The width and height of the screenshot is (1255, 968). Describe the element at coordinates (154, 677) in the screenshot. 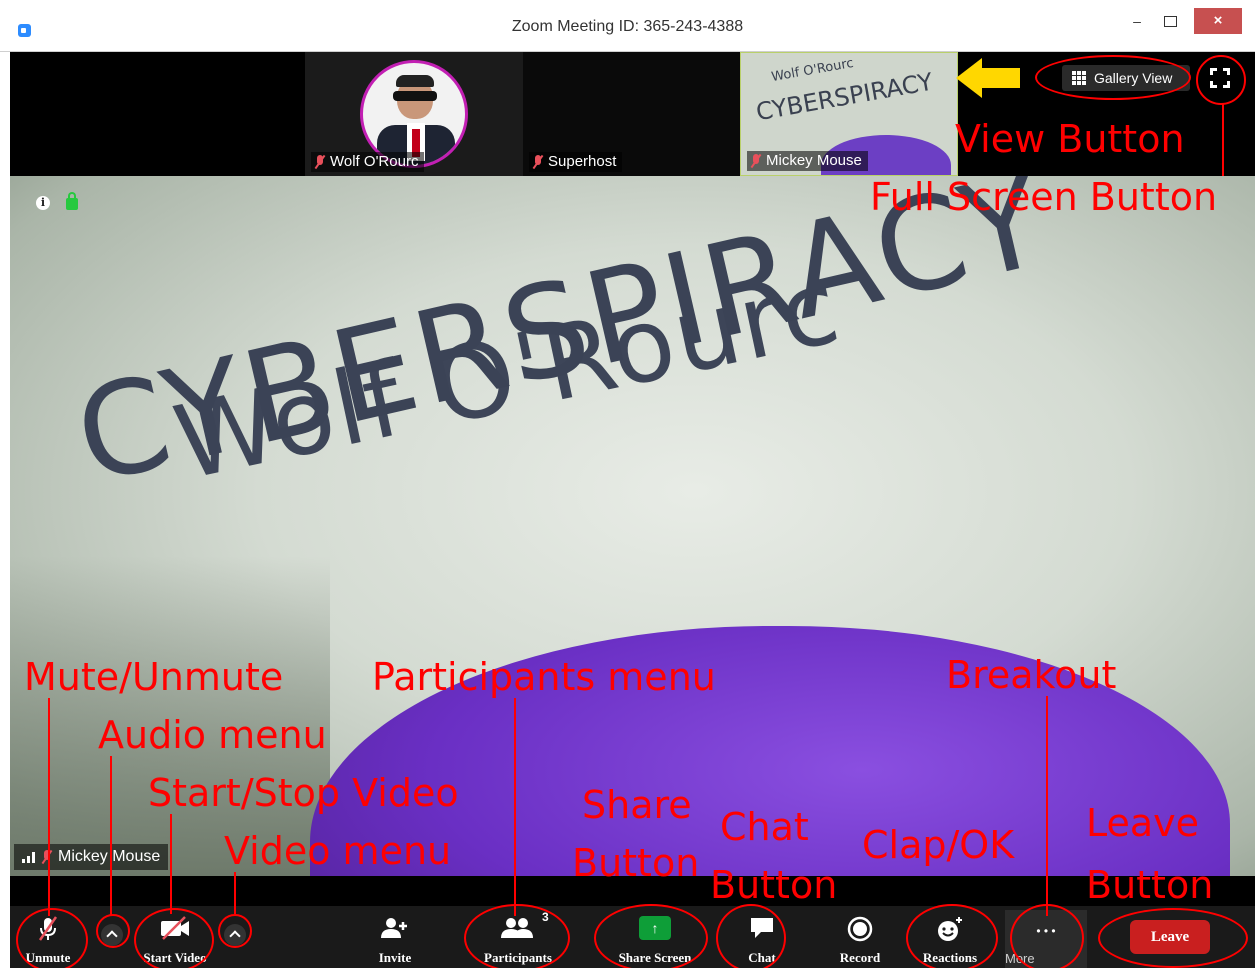

I see `annotation-mute-unmute: Mute/Unmute` at that location.